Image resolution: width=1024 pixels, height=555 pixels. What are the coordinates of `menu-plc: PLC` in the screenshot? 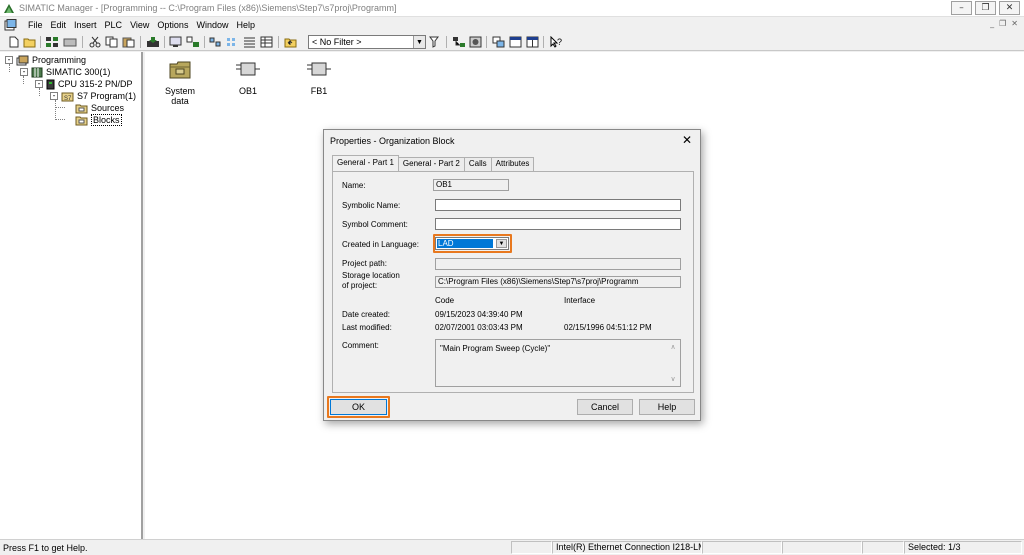 It's located at (114, 25).